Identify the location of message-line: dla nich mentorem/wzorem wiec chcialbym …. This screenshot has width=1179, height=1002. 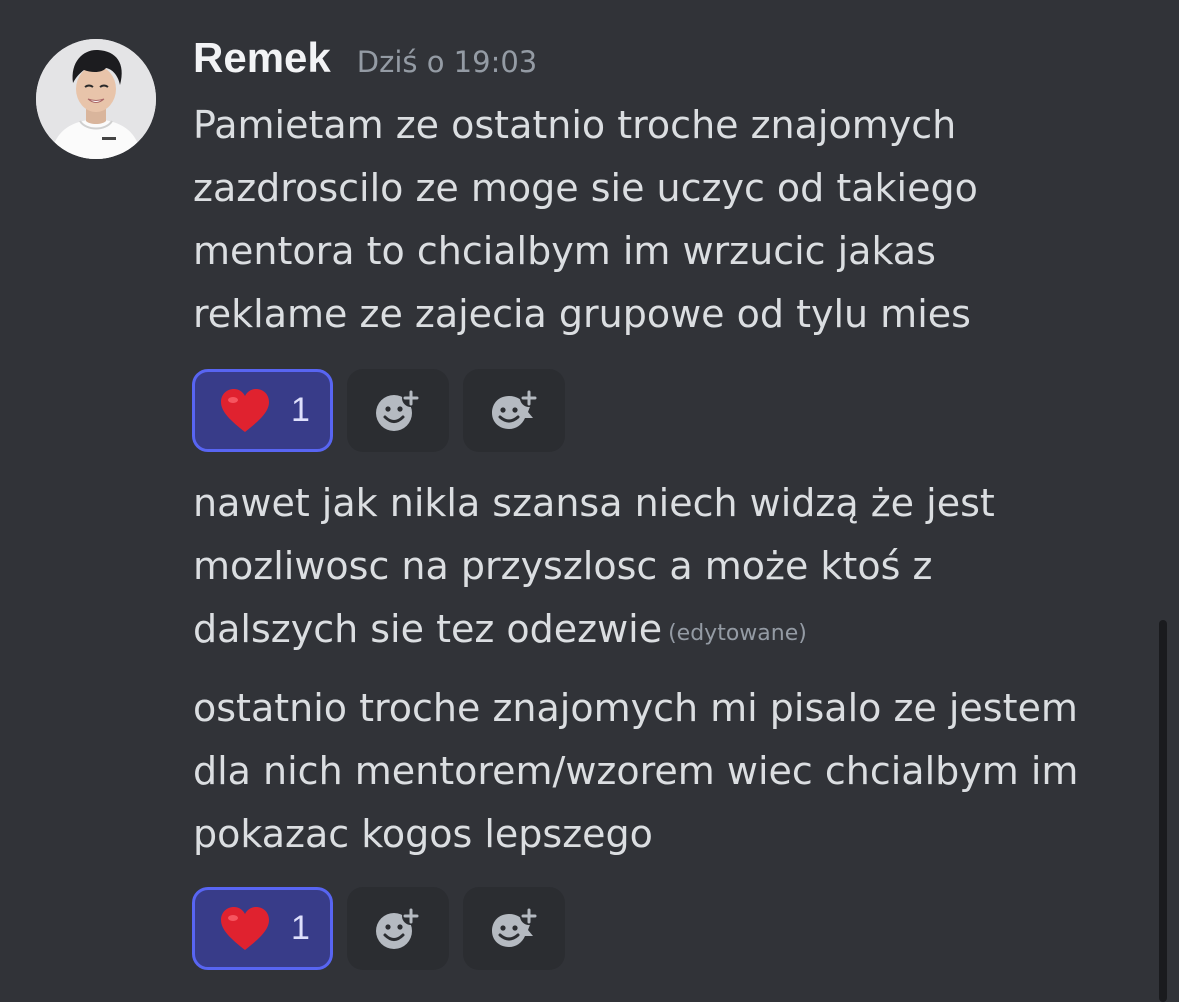
(636, 771).